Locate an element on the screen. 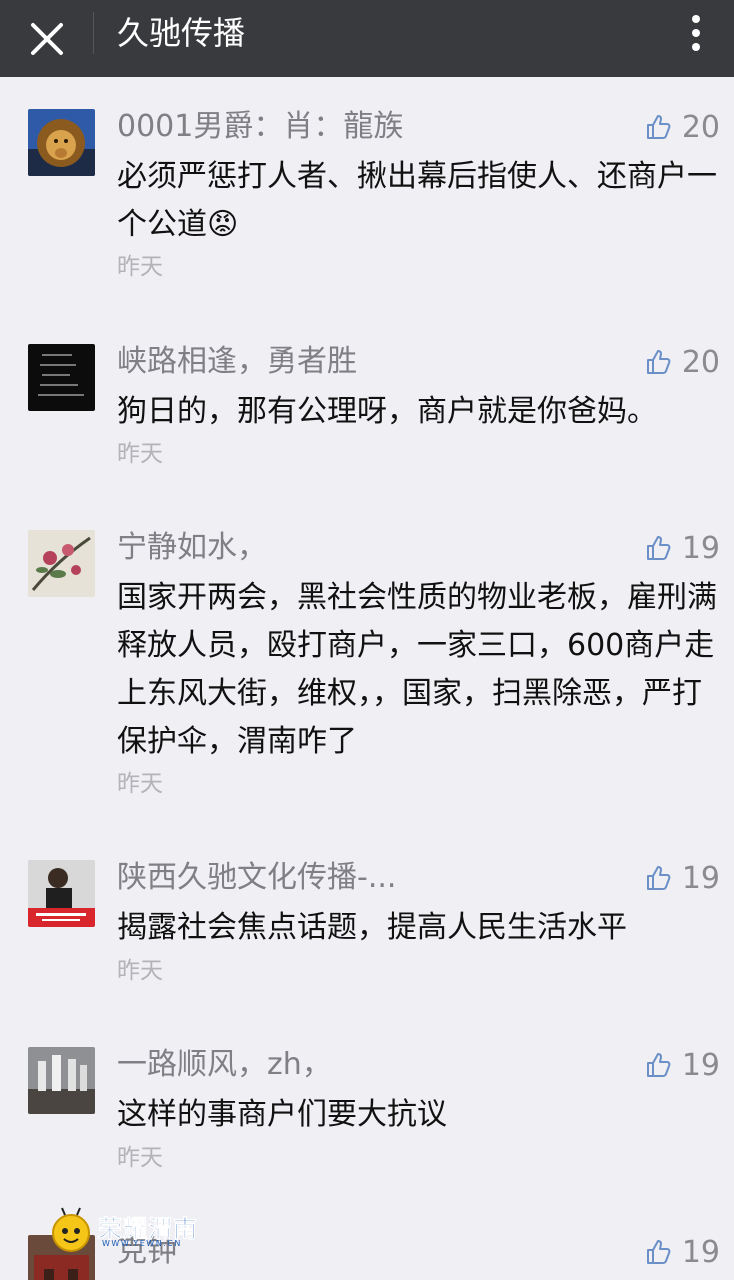  dark-text-avatar-icon is located at coordinates (61, 377).